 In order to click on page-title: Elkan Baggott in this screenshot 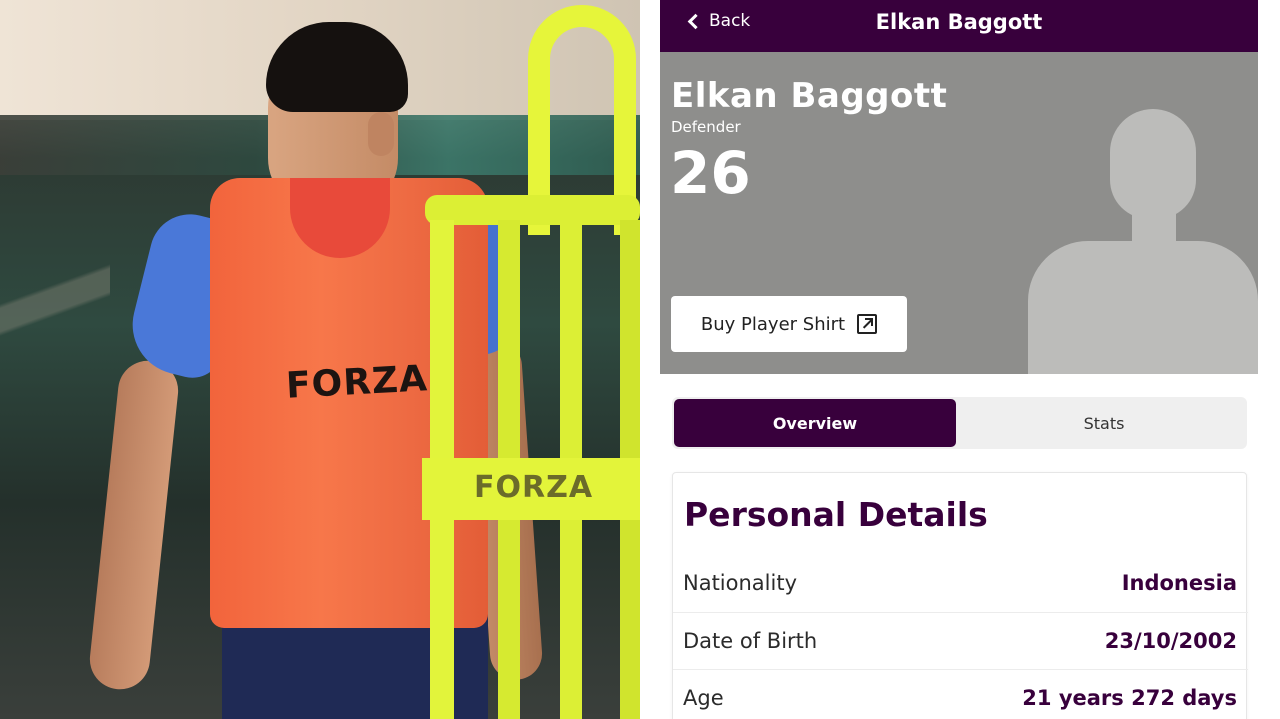, I will do `click(959, 22)`.